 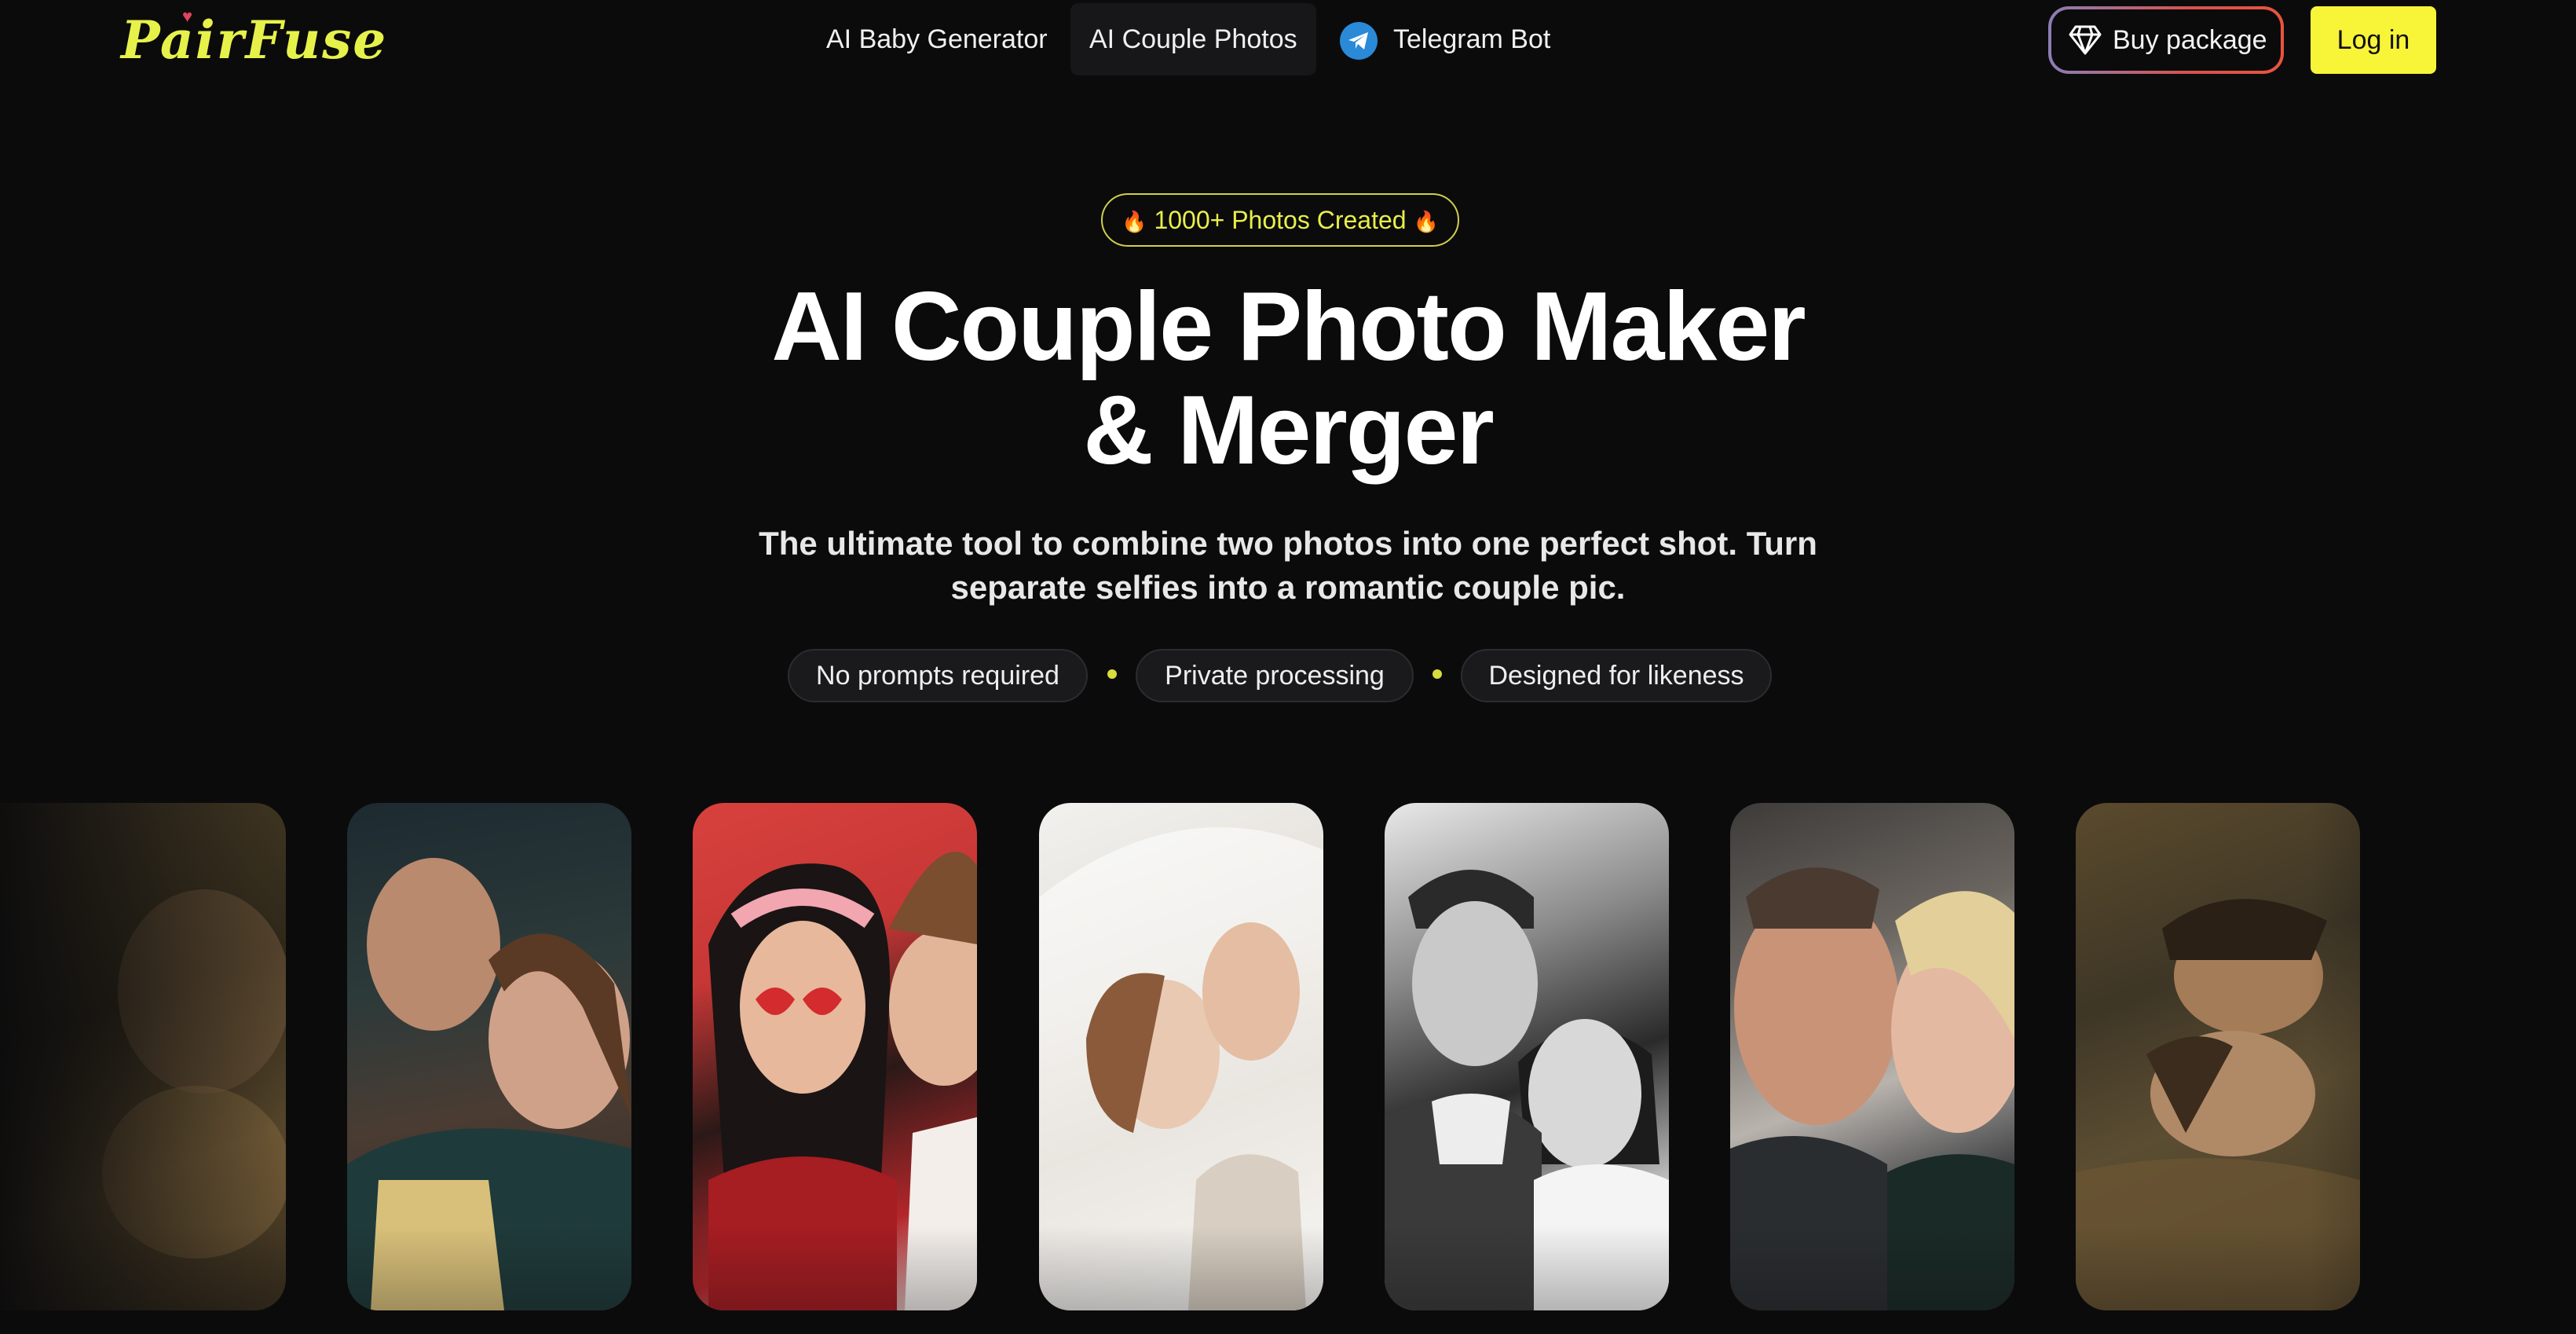 I want to click on nav-ai-couple-photos: AI Couple Photos, so click(x=1193, y=39).